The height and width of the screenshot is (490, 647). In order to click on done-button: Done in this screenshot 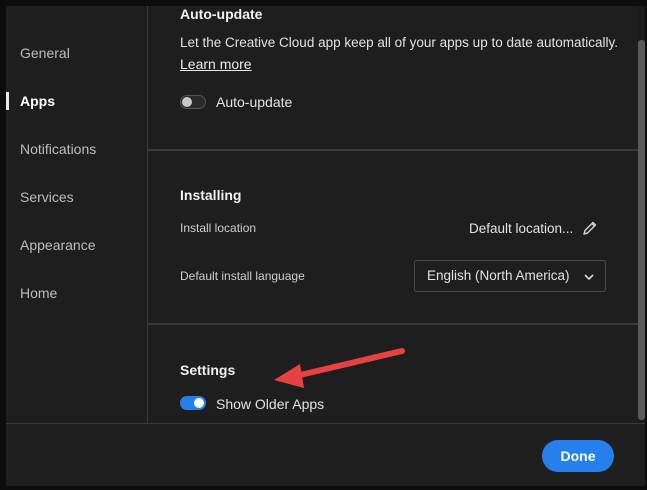, I will do `click(578, 456)`.